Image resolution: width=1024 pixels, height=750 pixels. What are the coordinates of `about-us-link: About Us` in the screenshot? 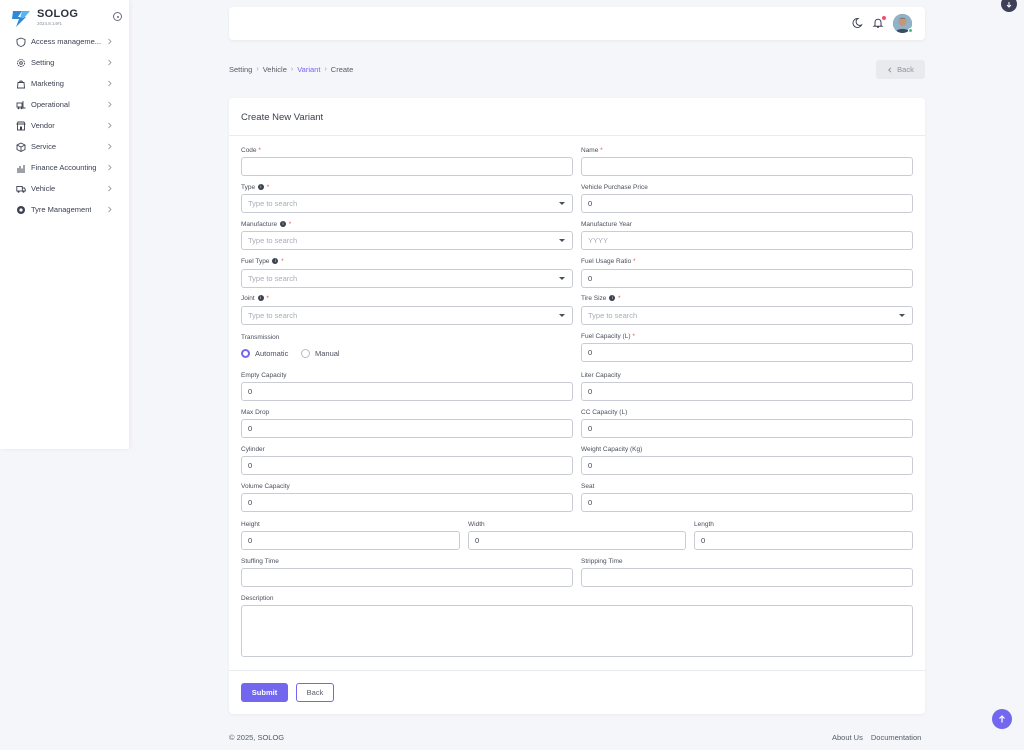 It's located at (847, 737).